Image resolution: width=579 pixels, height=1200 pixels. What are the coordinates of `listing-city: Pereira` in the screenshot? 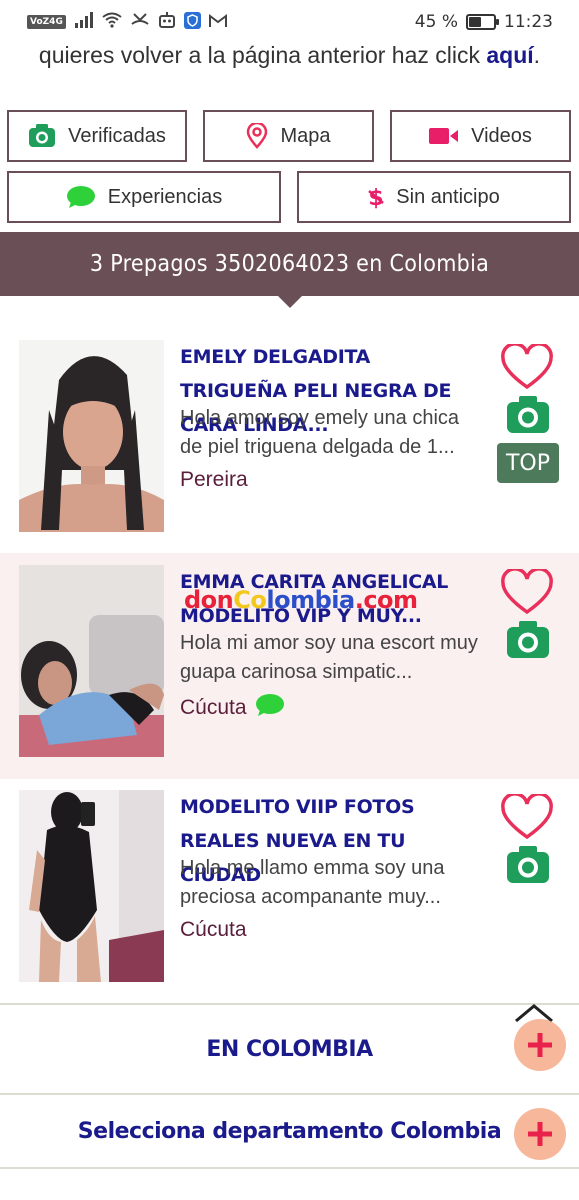 It's located at (214, 480).